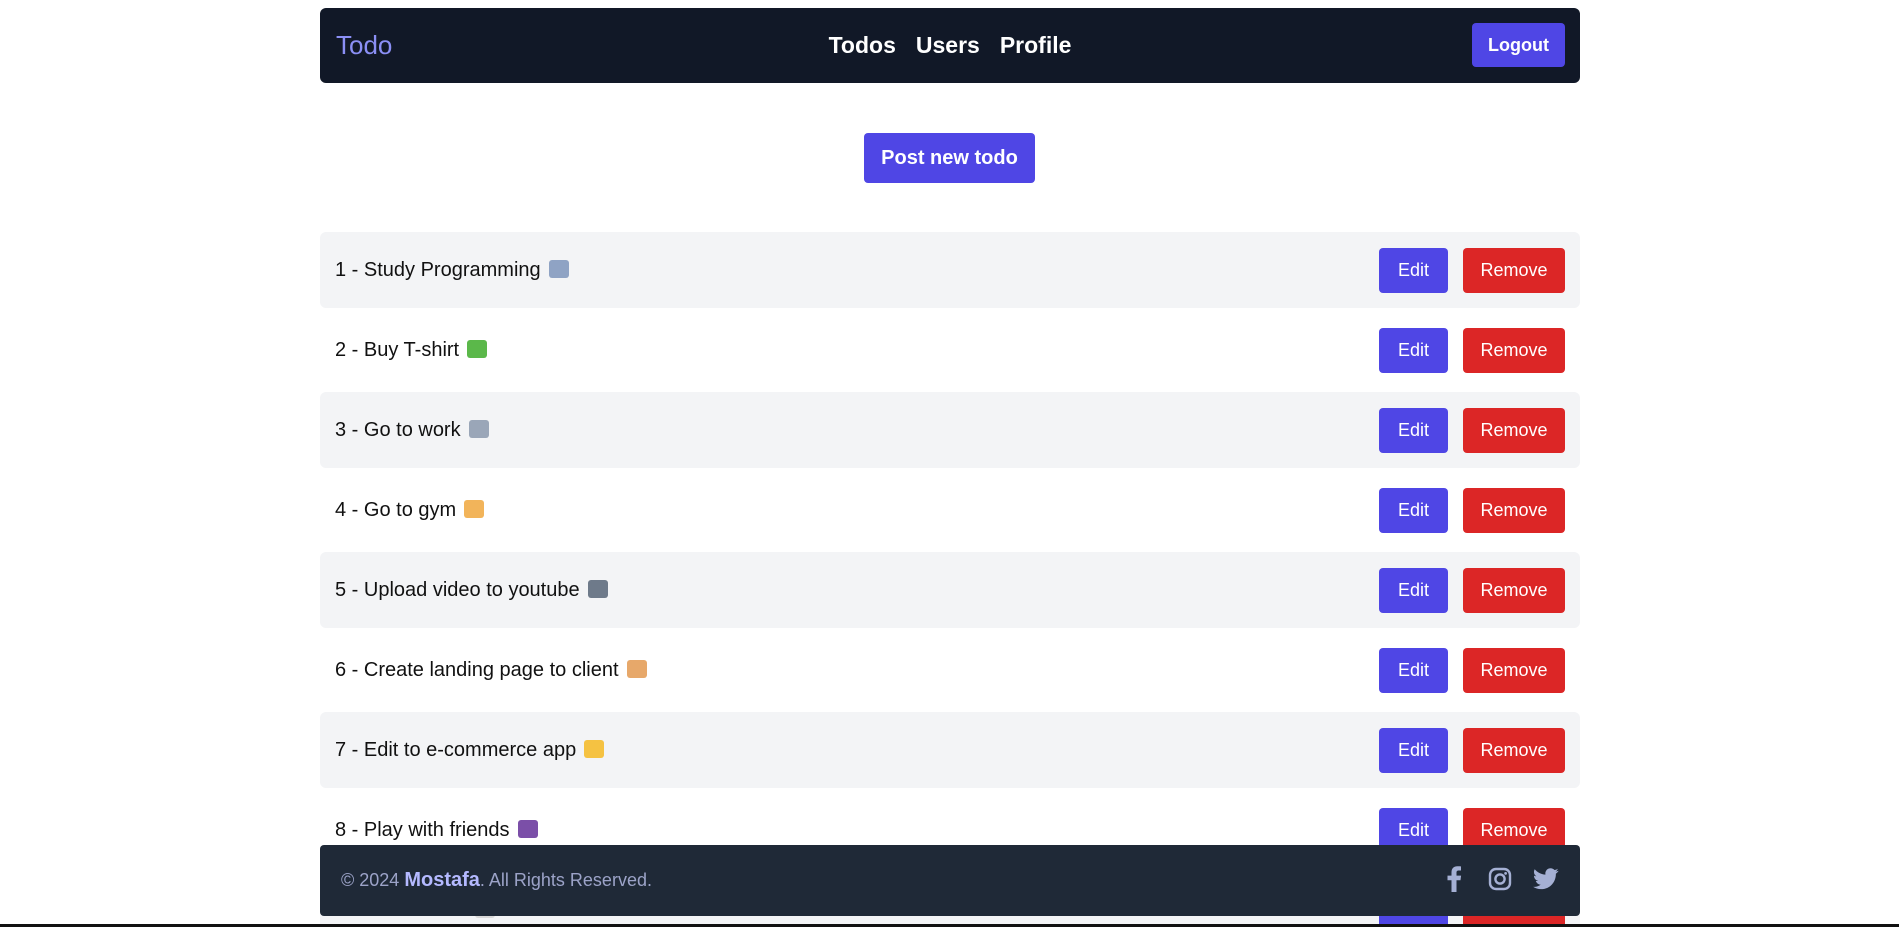 The width and height of the screenshot is (1899, 927). Describe the element at coordinates (949, 158) in the screenshot. I see `post-new-todo-button: Post new todo` at that location.